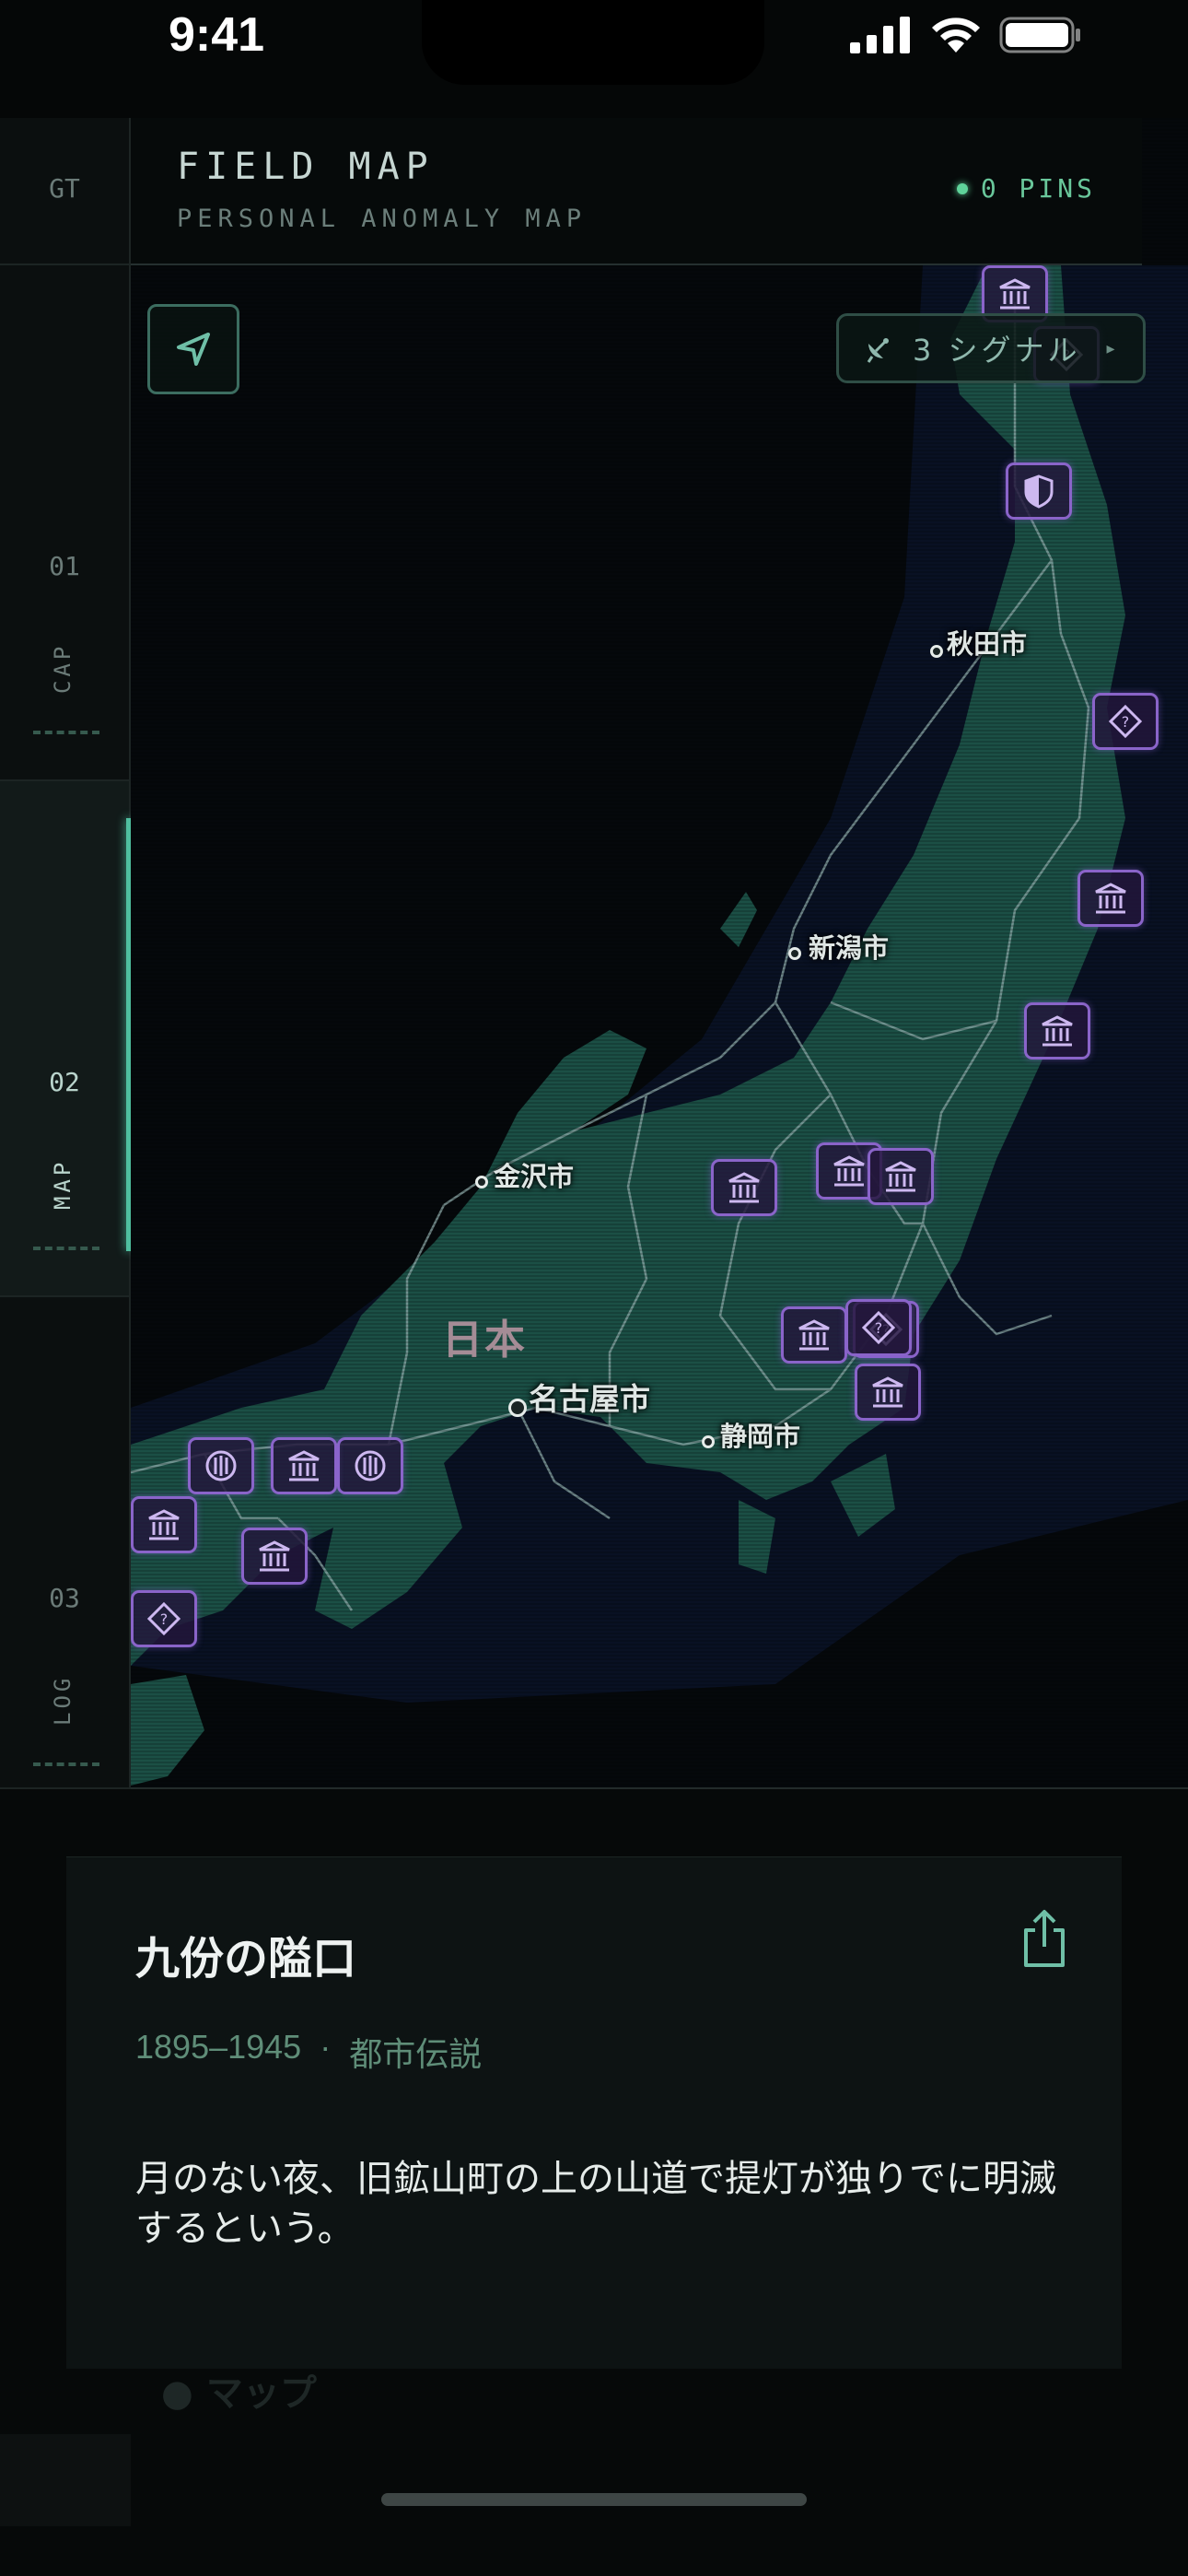  Describe the element at coordinates (878, 350) in the screenshot. I see `satellite-icon` at that location.